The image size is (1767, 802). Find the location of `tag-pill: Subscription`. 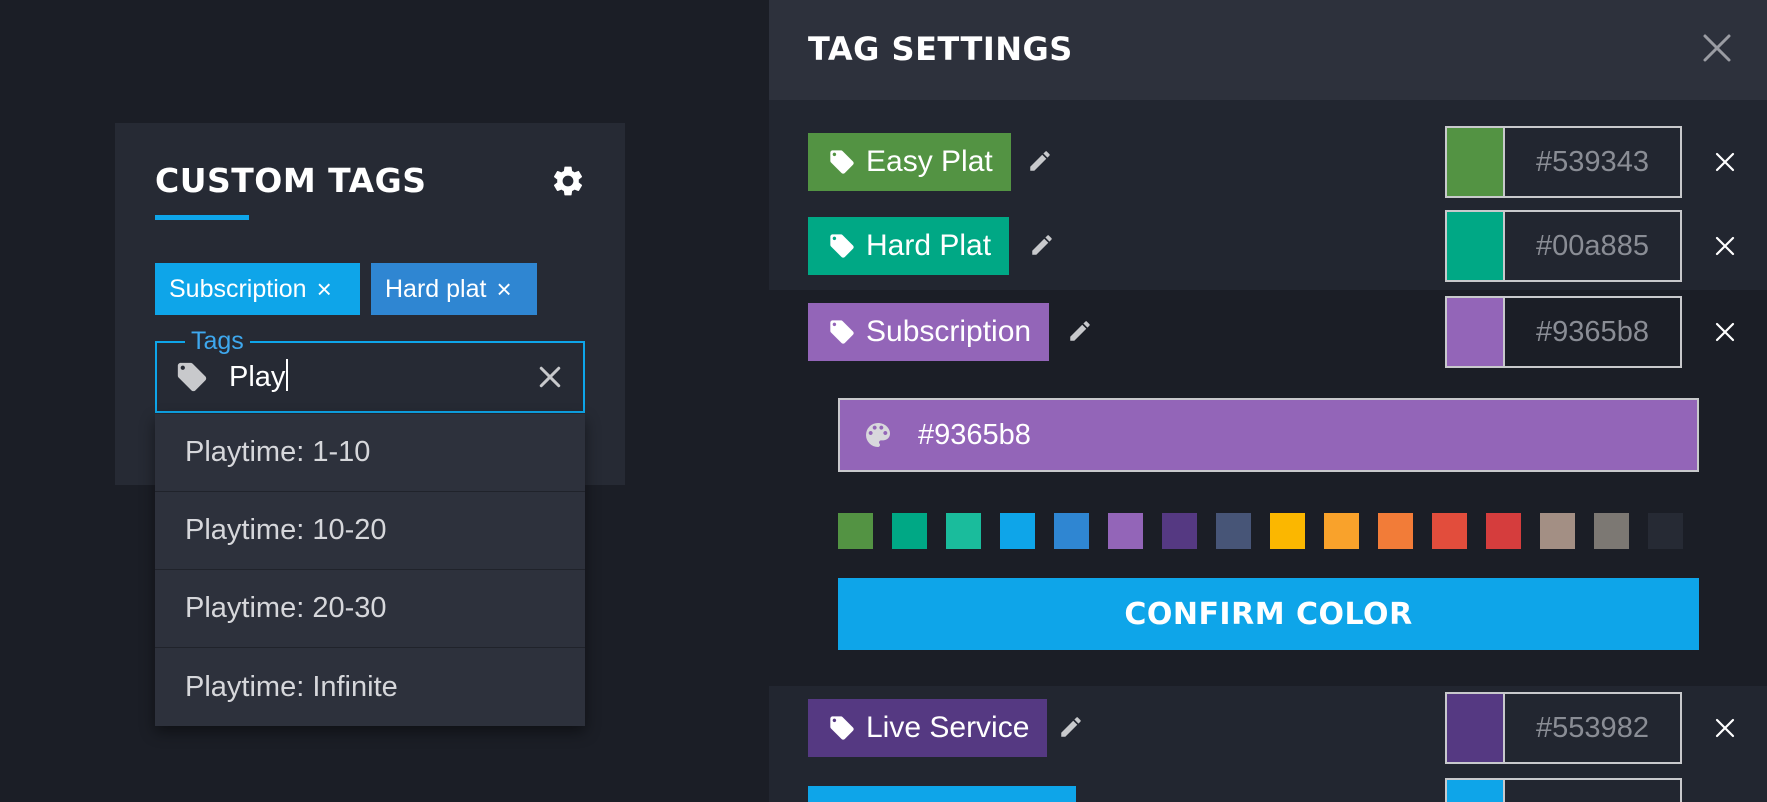

tag-pill: Subscription is located at coordinates (929, 332).